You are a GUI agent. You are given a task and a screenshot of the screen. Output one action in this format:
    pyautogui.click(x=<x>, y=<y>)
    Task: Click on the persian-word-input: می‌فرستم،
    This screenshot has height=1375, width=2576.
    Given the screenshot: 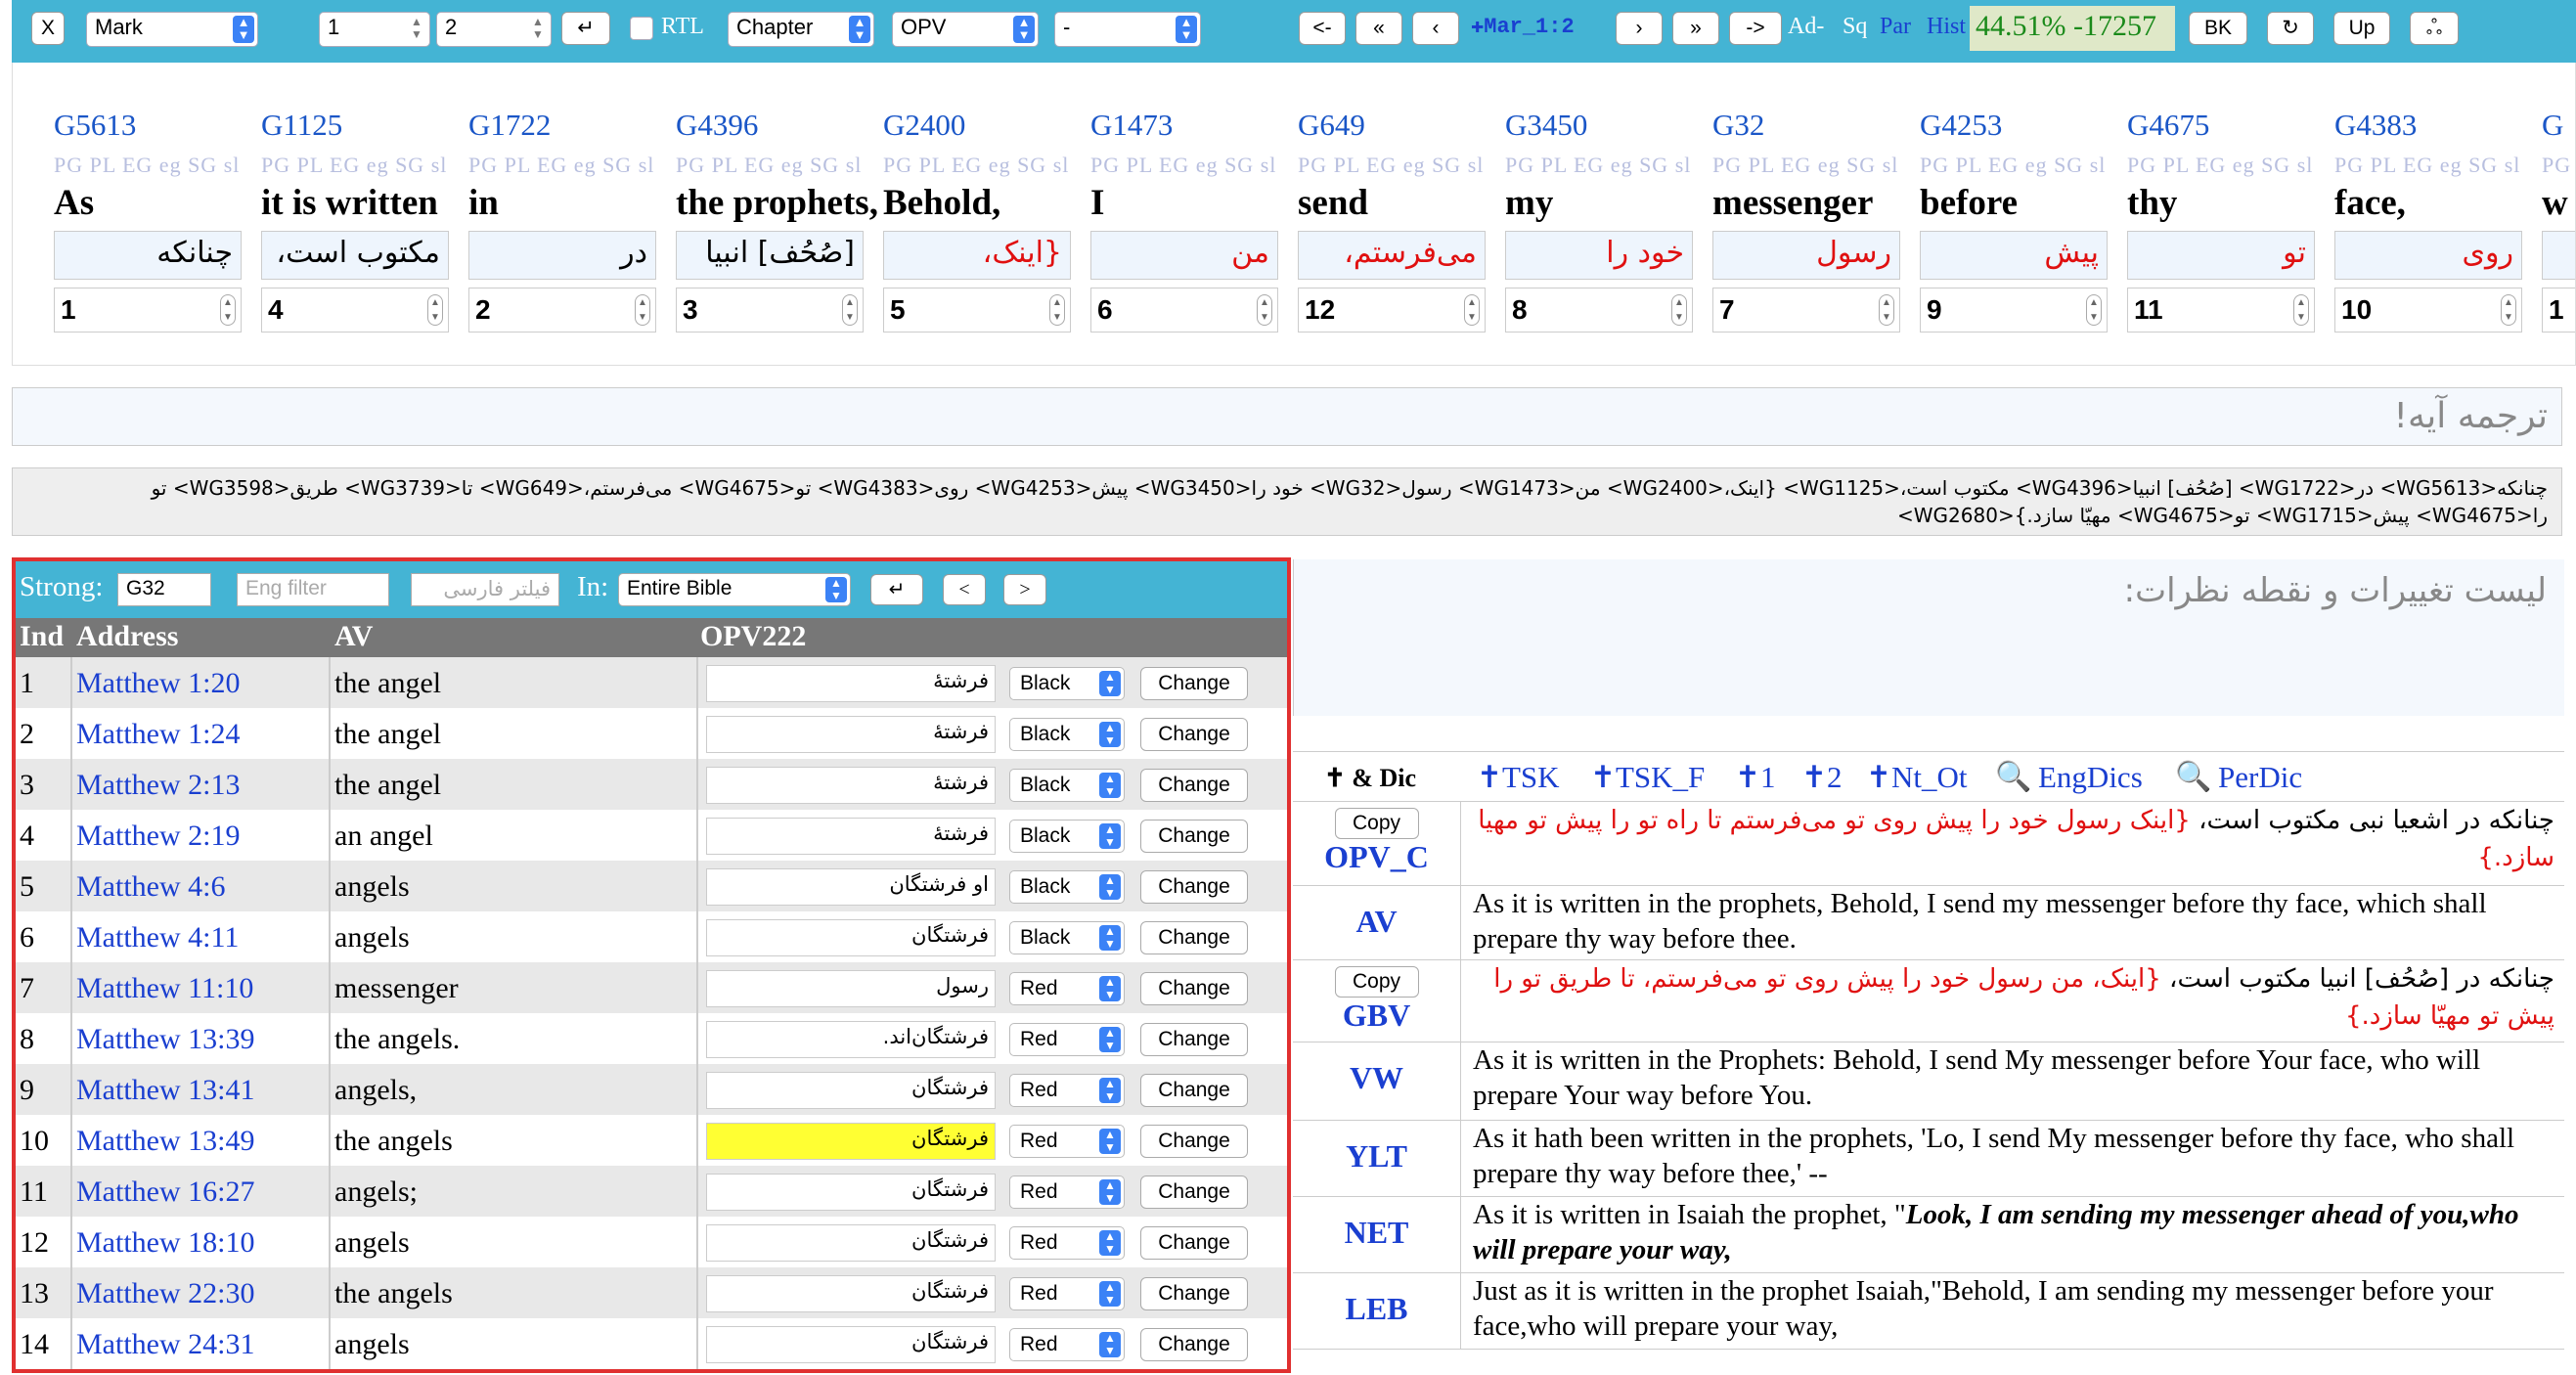 What is the action you would take?
    pyautogui.click(x=1392, y=255)
    